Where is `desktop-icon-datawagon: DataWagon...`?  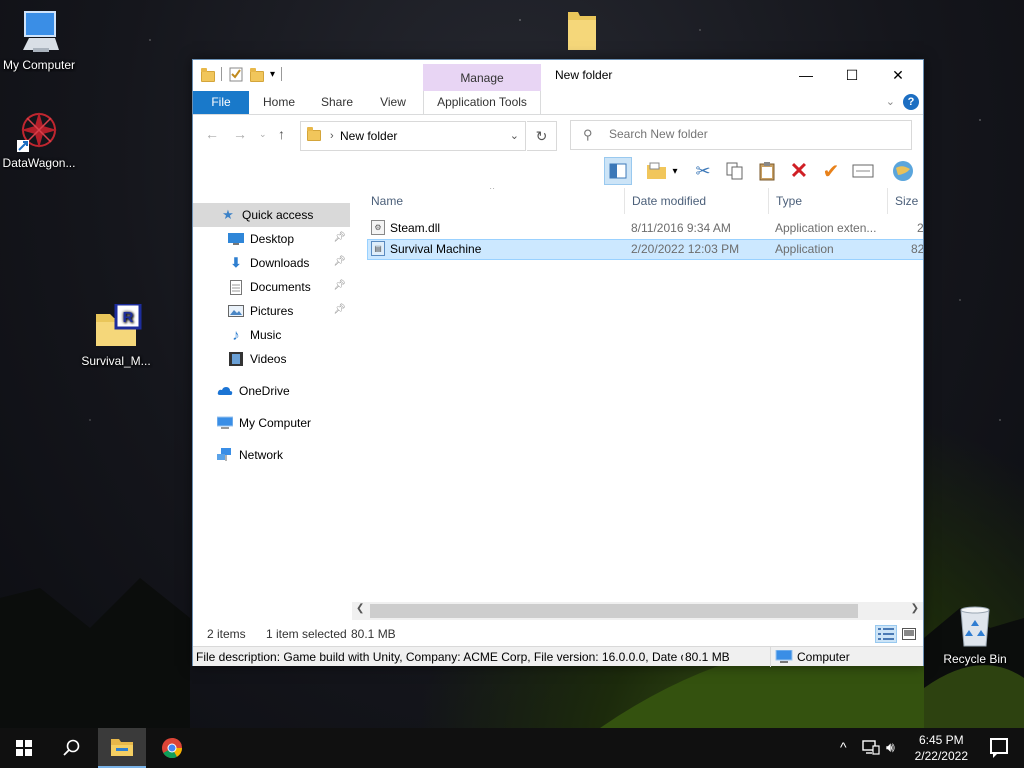 desktop-icon-datawagon: DataWagon... is located at coordinates (42, 138).